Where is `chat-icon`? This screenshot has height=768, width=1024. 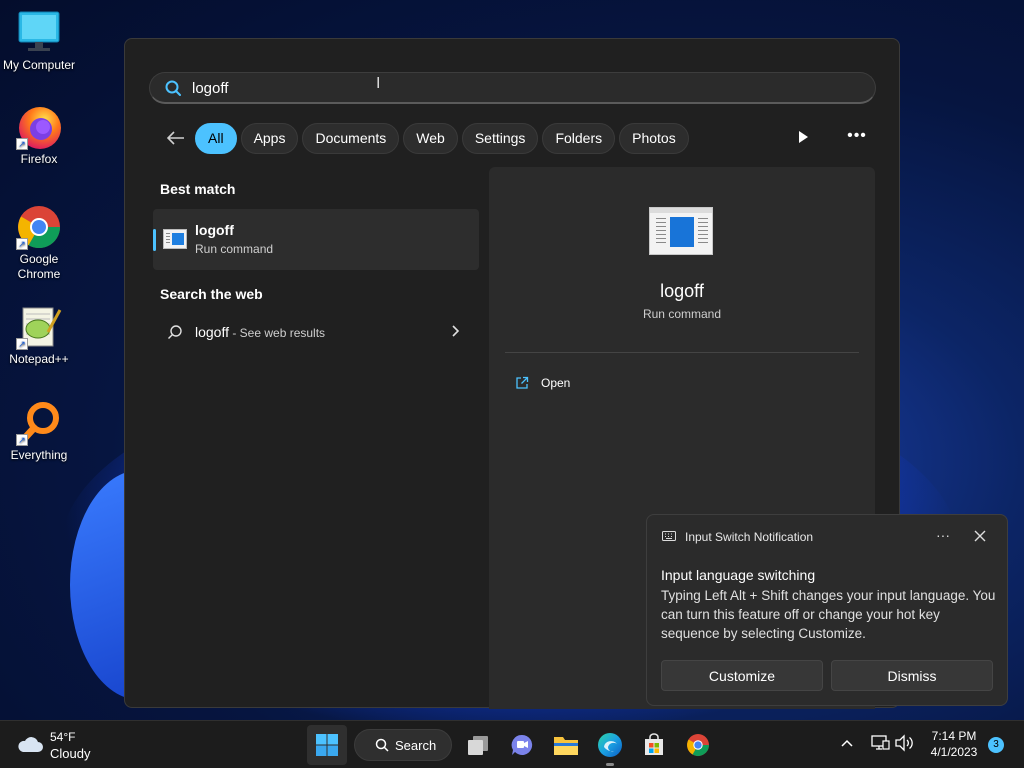 chat-icon is located at coordinates (522, 744).